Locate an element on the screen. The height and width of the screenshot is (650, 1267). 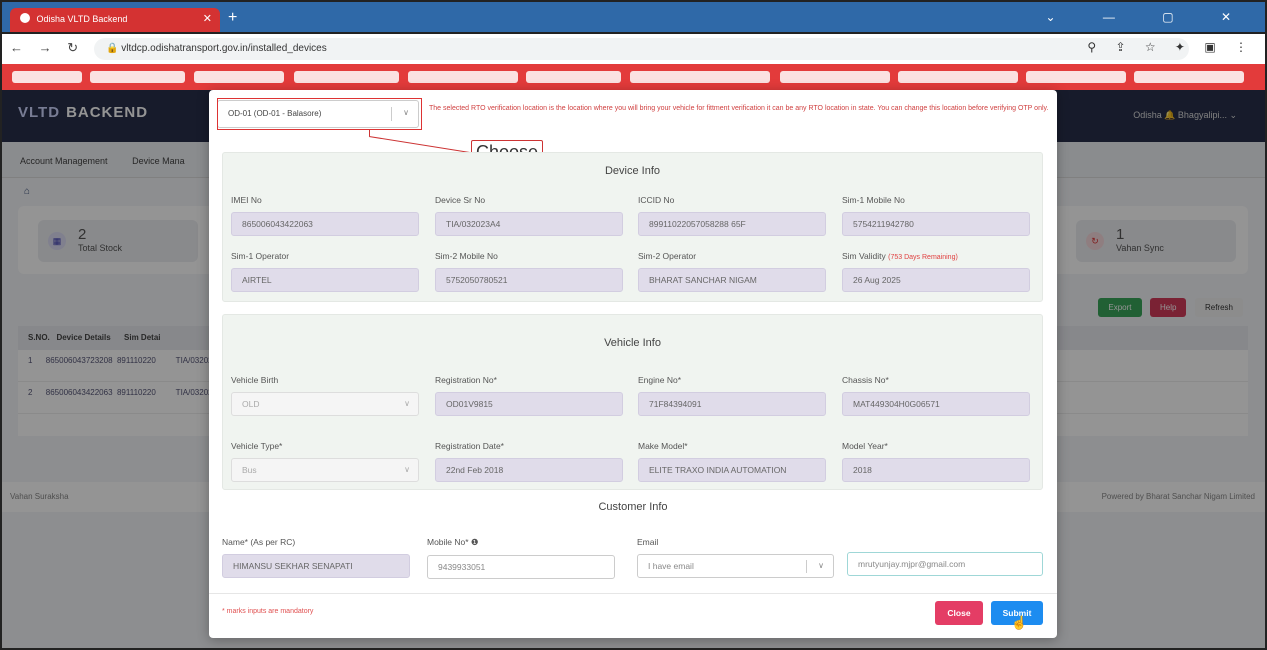
footer-divider is located at coordinates (633, 593).